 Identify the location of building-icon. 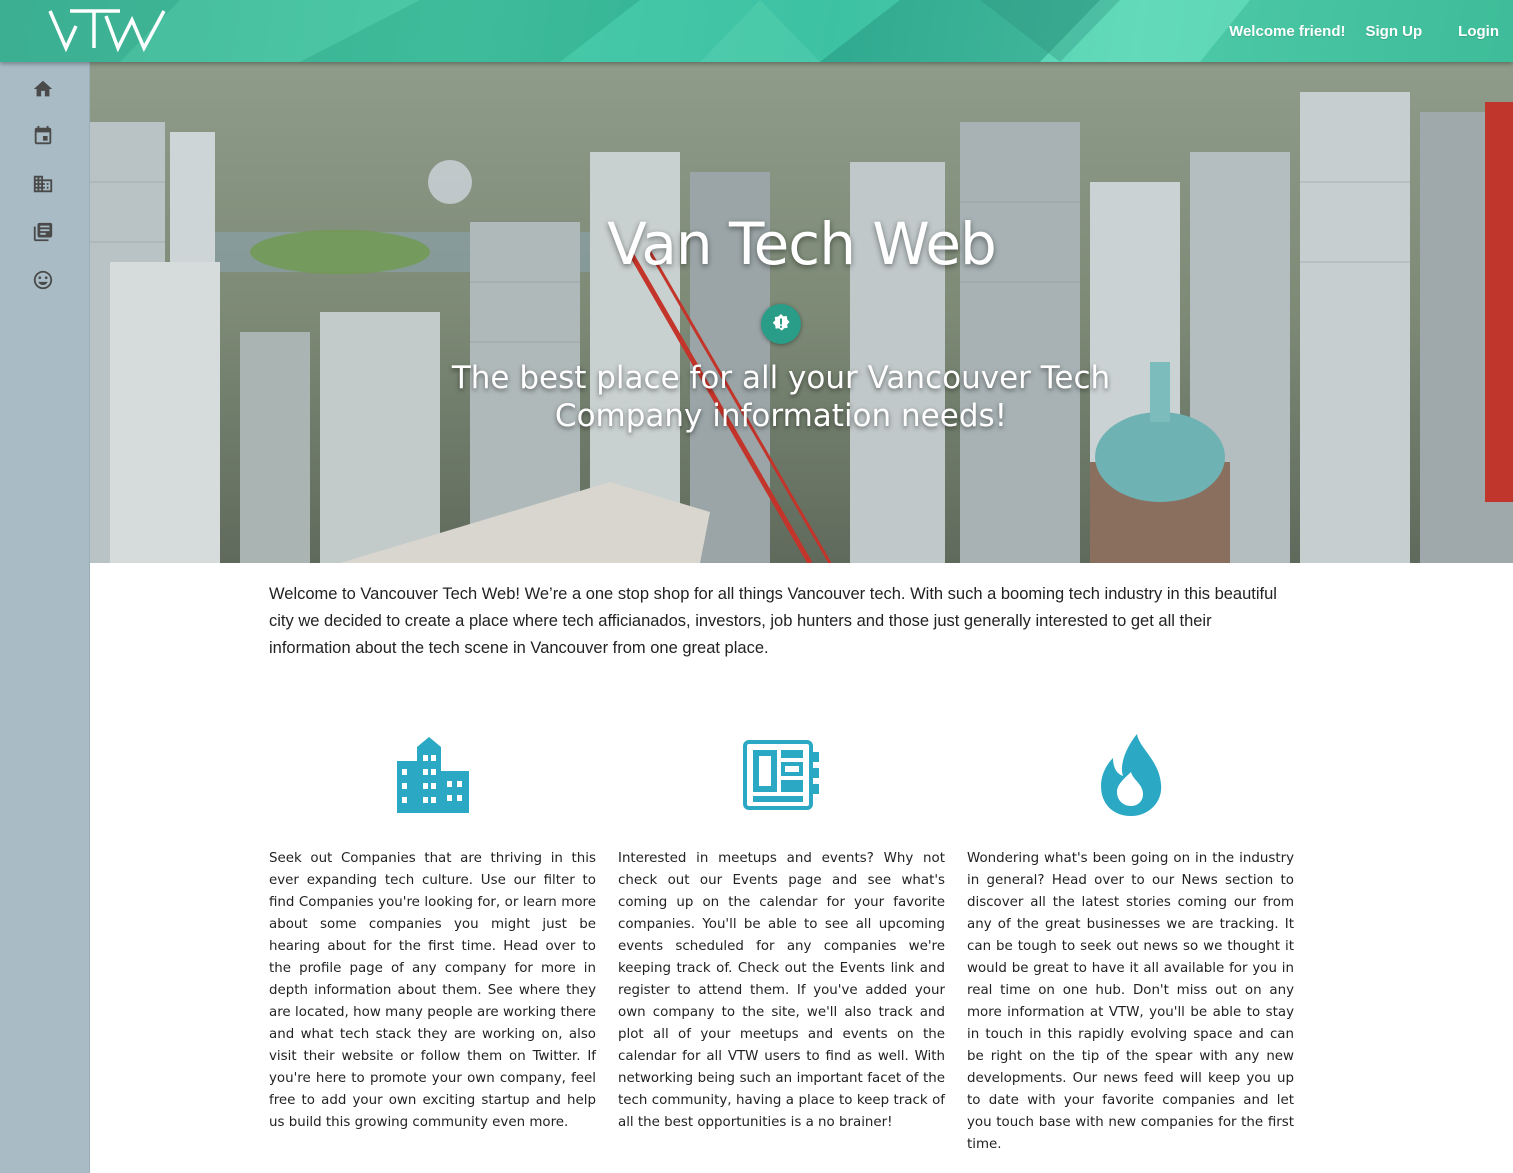
(432, 775).